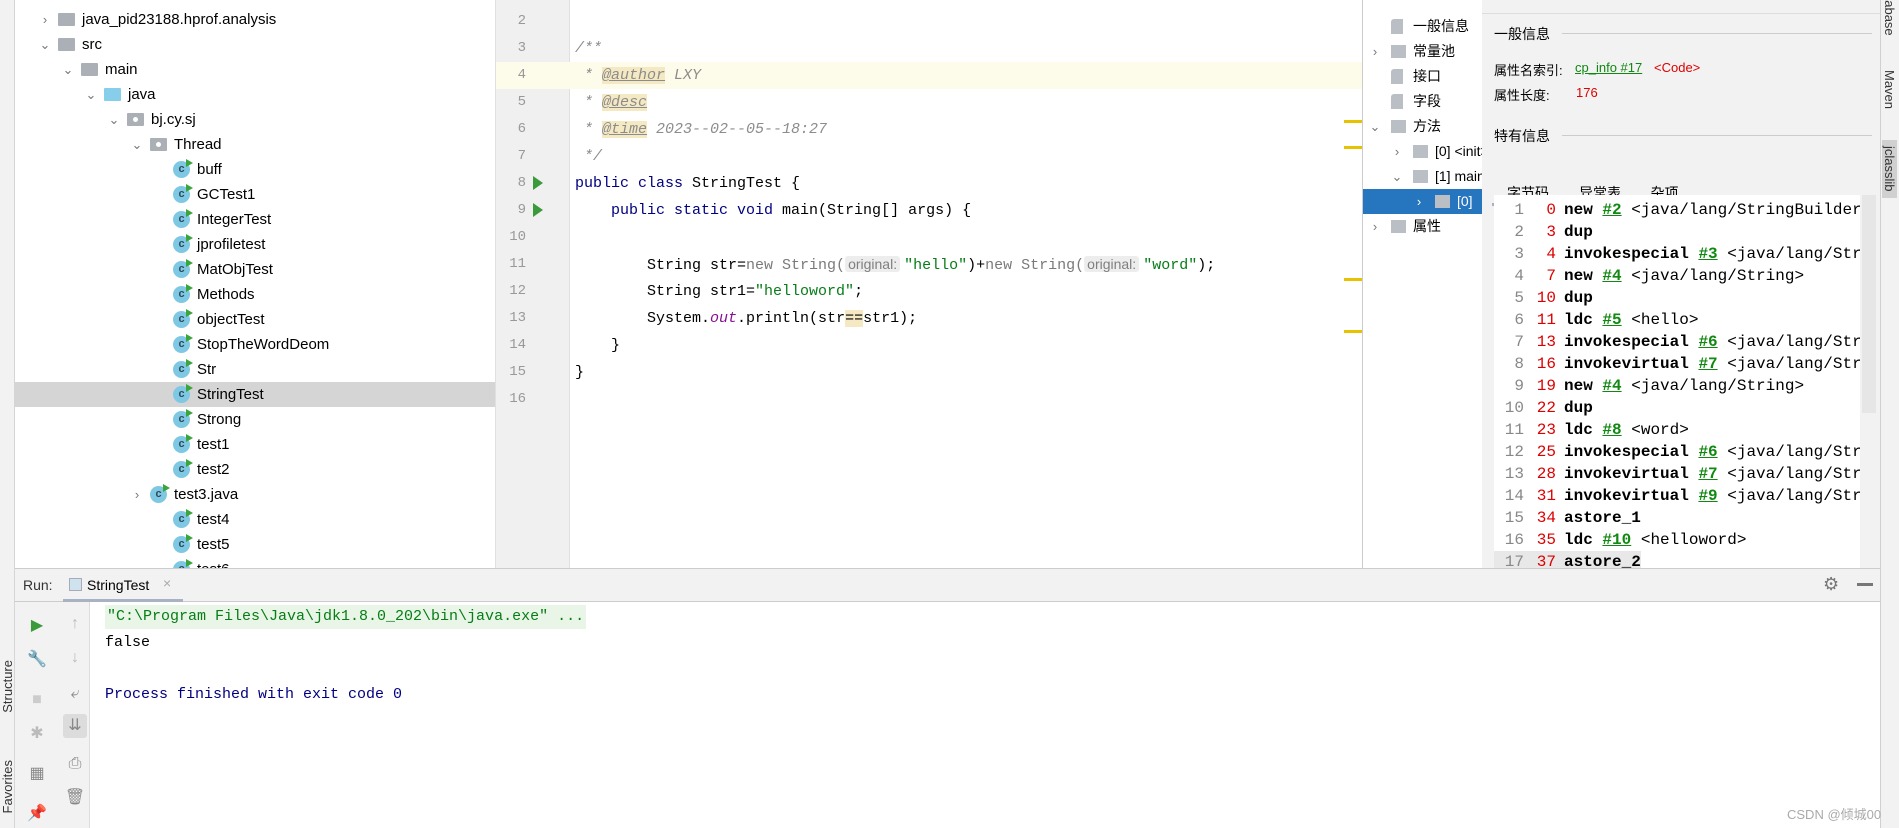 The image size is (1899, 828). What do you see at coordinates (167, 583) in the screenshot?
I see `close-icon: ×` at bounding box center [167, 583].